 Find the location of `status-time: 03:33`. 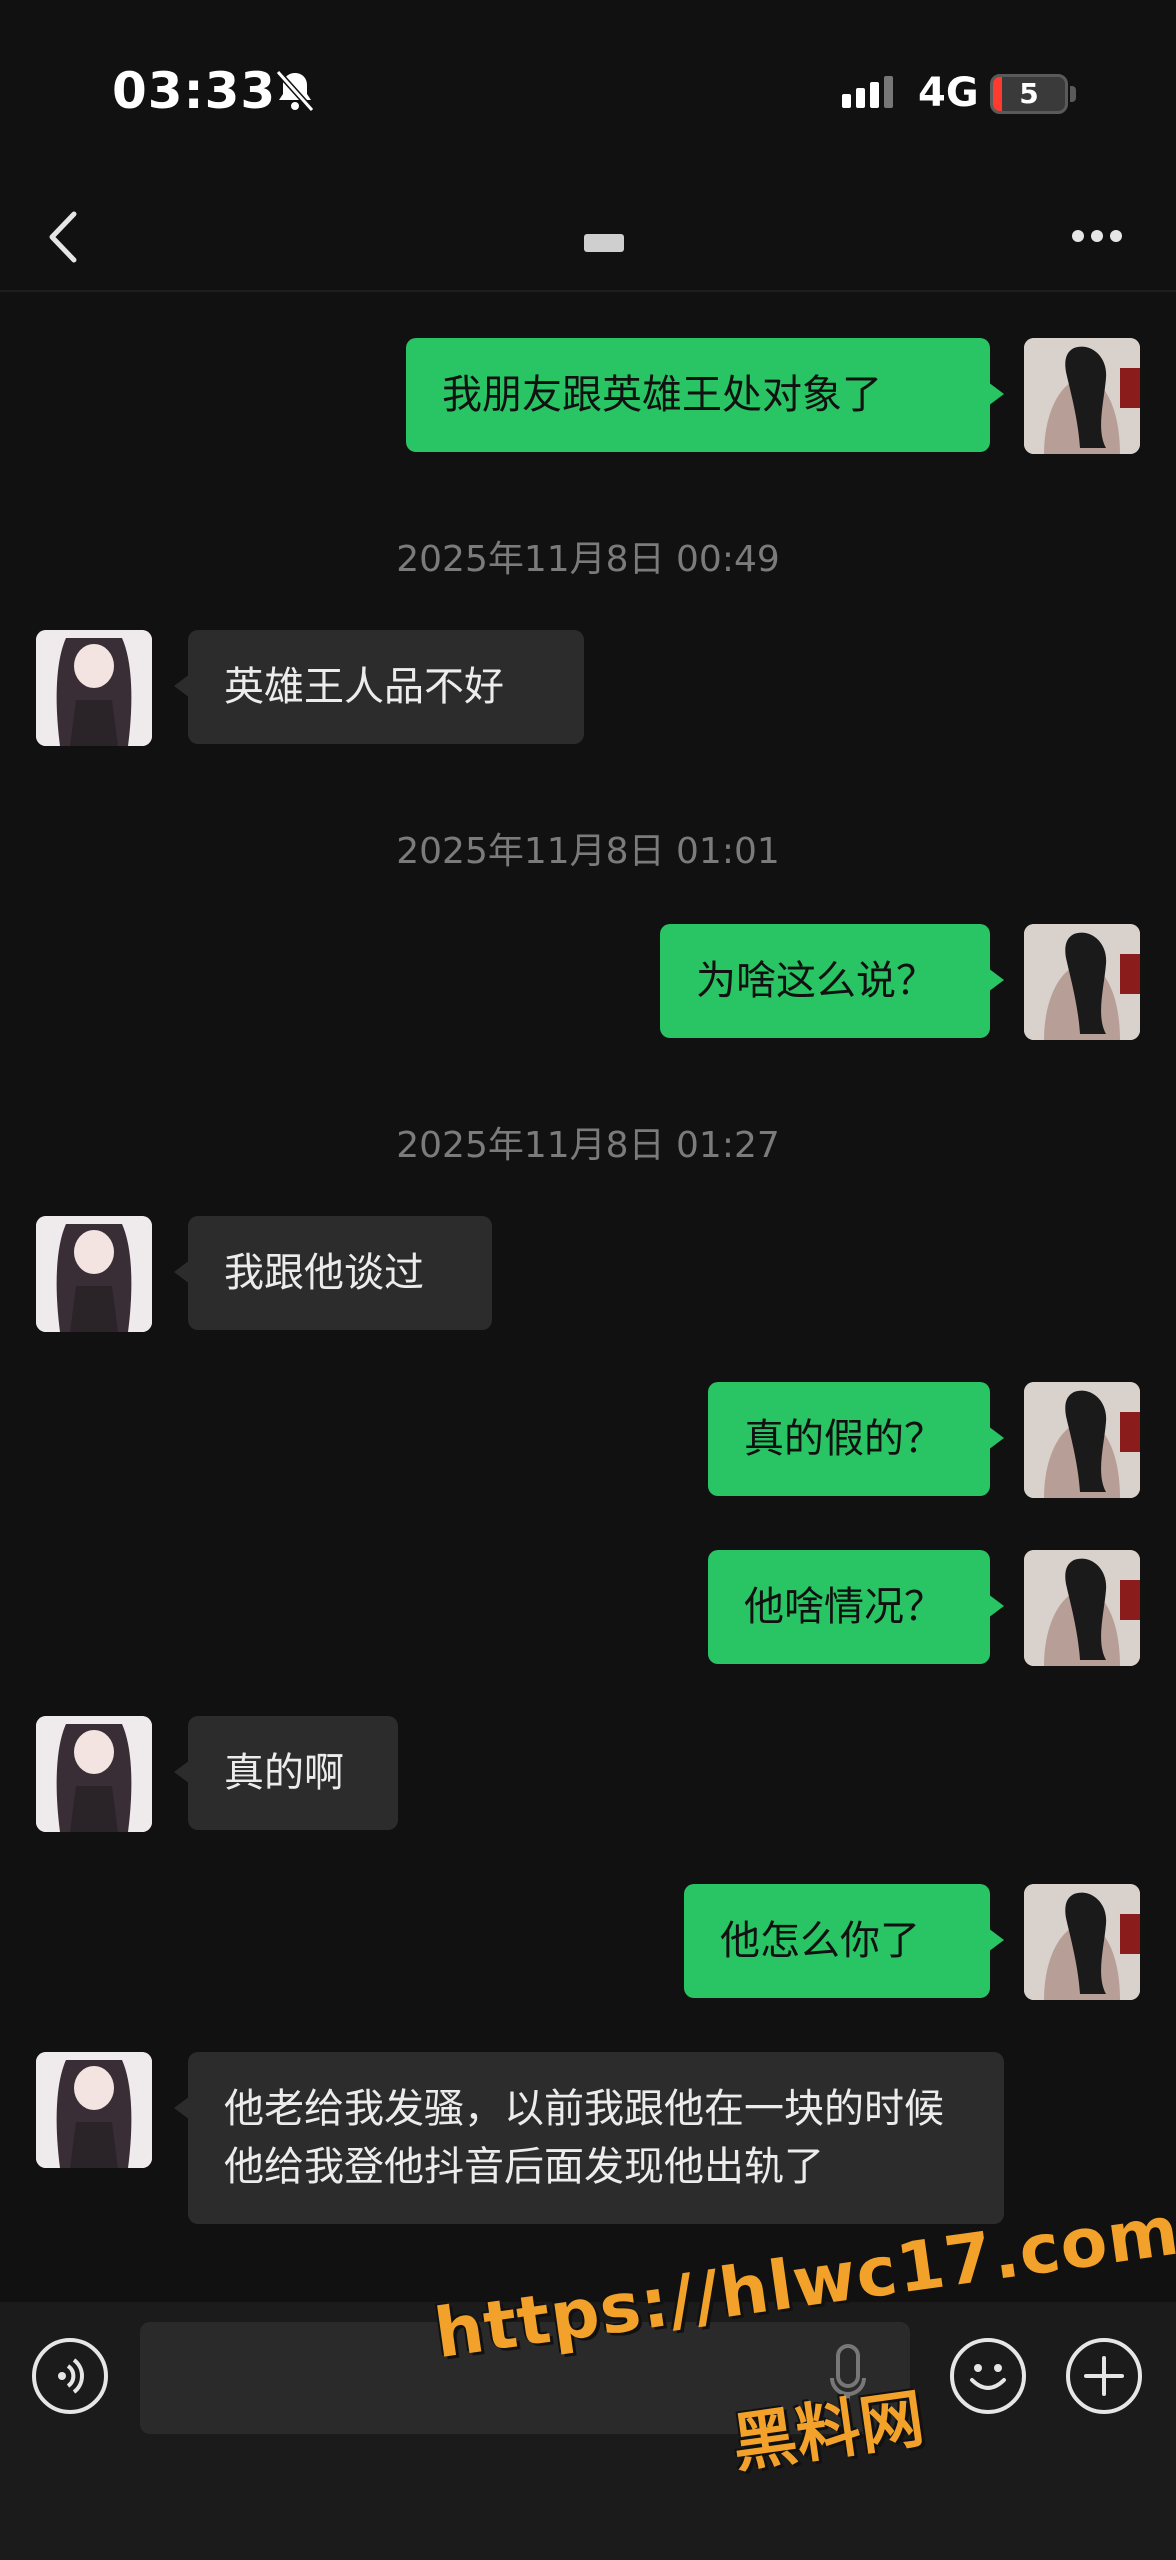

status-time: 03:33 is located at coordinates (194, 91).